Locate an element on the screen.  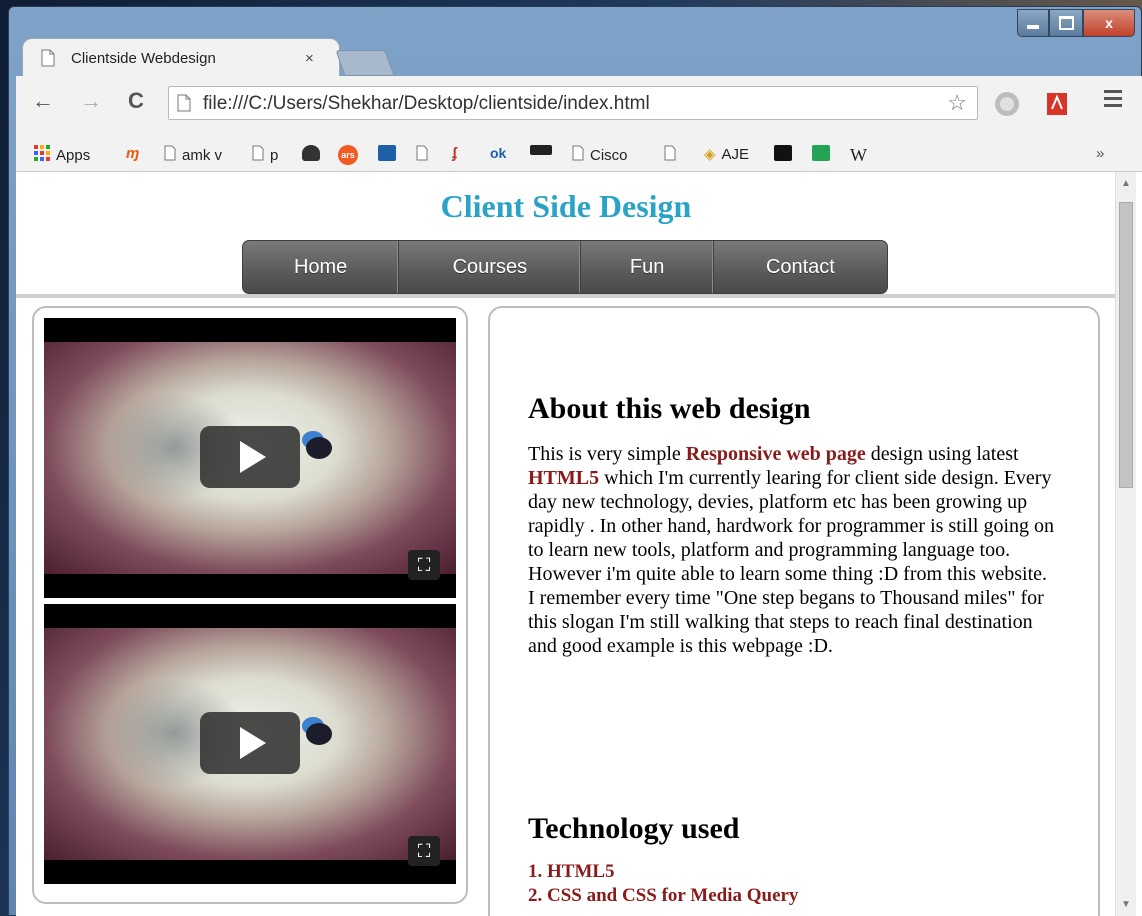
bookmark-amk-v: amk v is located at coordinates (193, 155).